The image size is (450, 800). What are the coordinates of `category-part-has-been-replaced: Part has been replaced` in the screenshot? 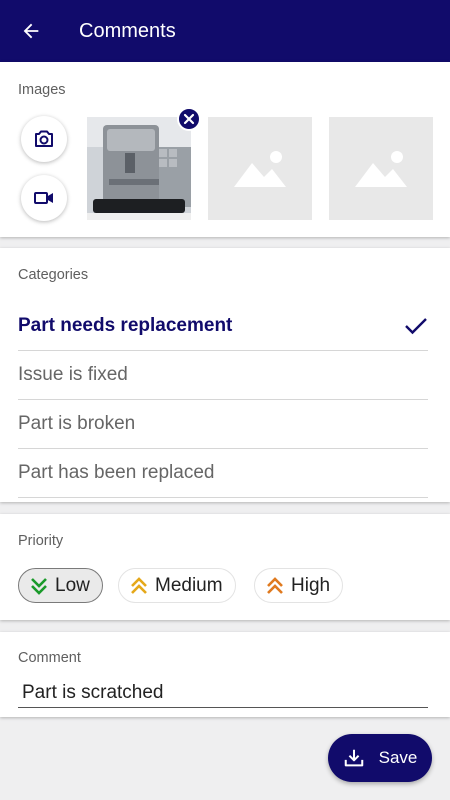 It's located at (223, 473).